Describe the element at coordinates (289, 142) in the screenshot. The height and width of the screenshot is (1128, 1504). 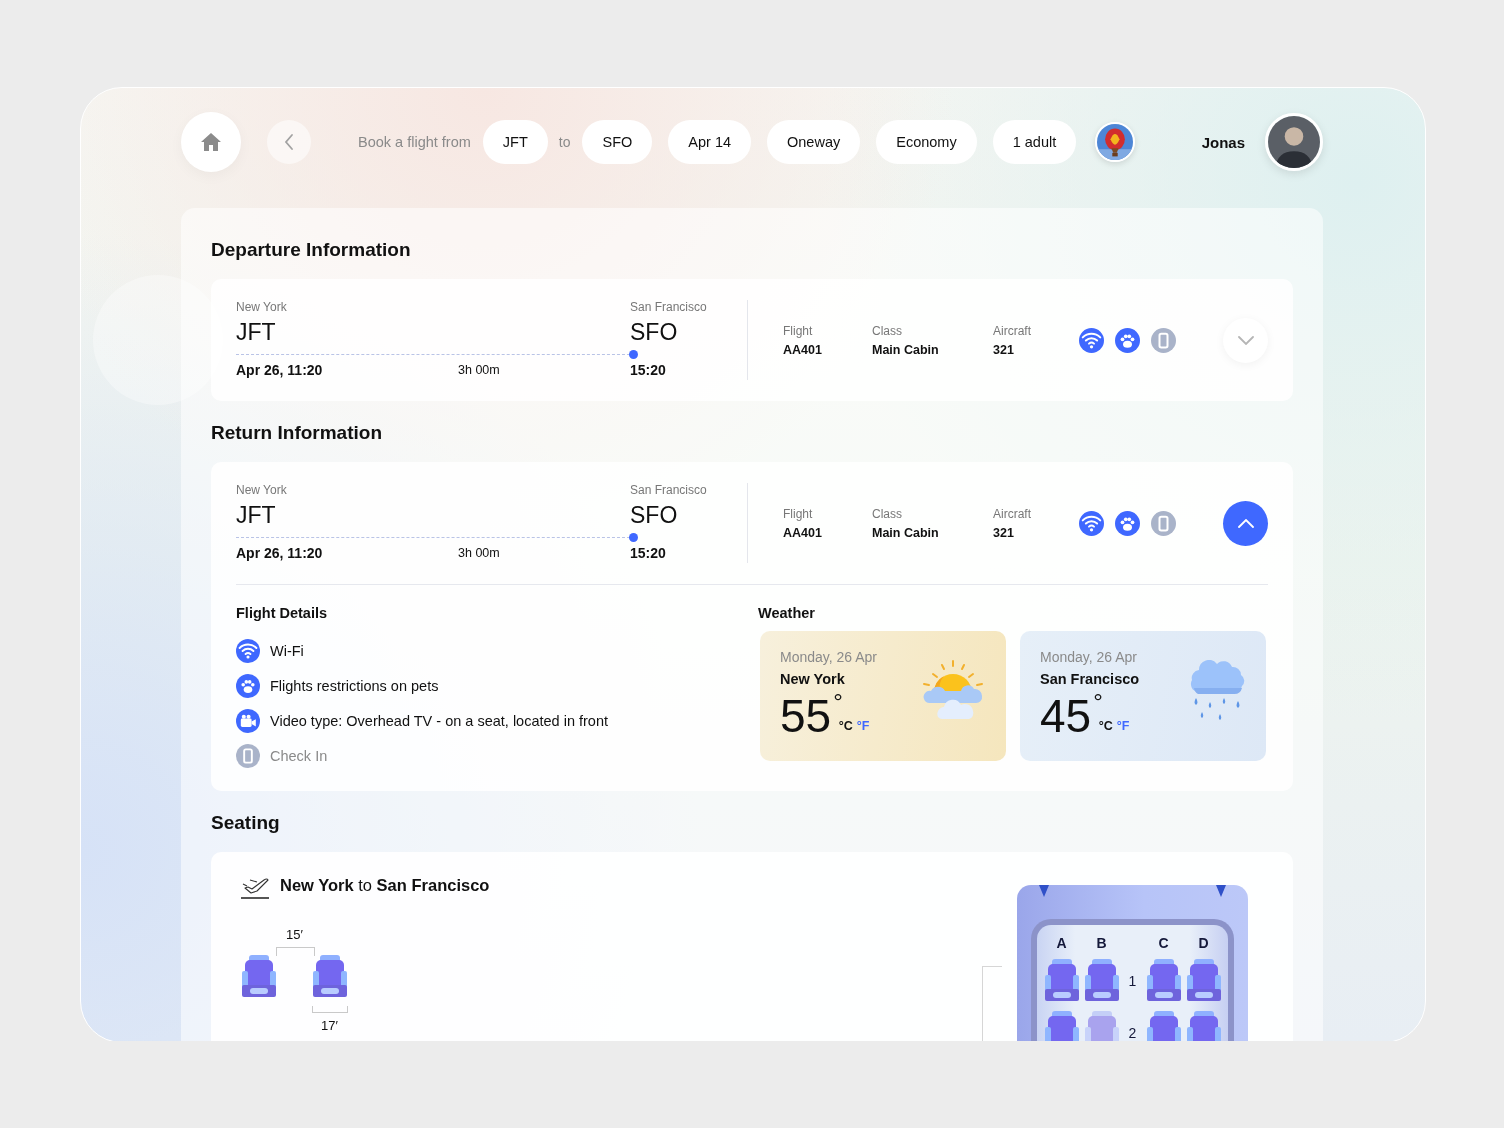
I see `chevron-left-icon` at that location.